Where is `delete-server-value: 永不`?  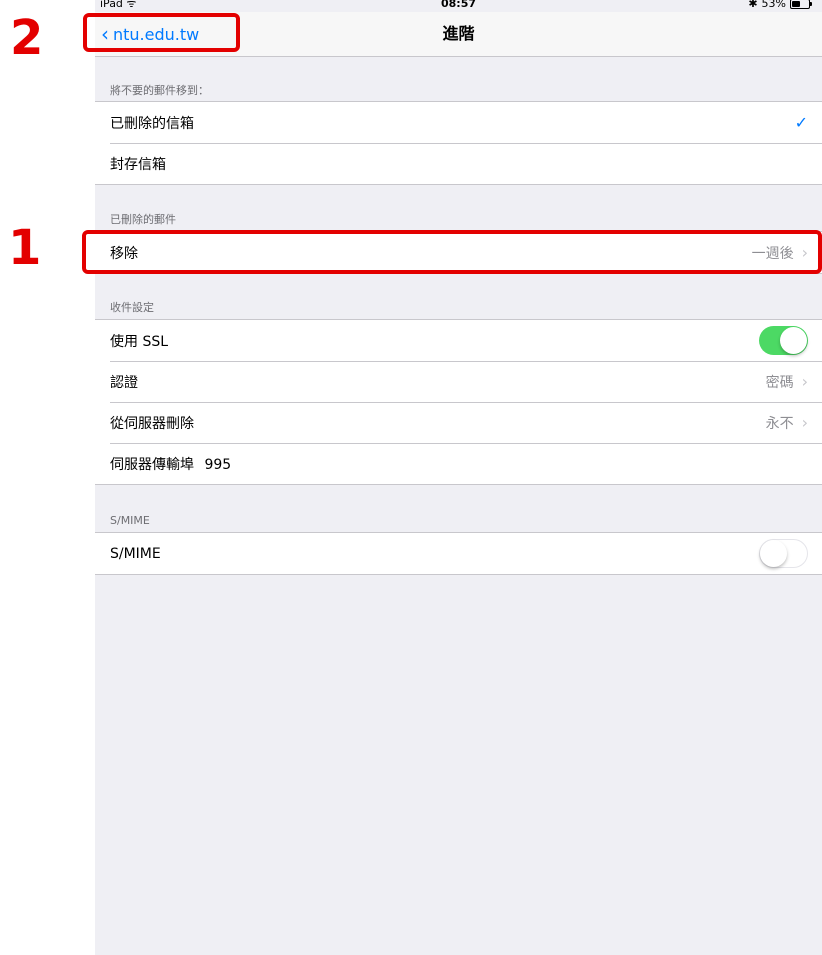 delete-server-value: 永不 is located at coordinates (779, 423).